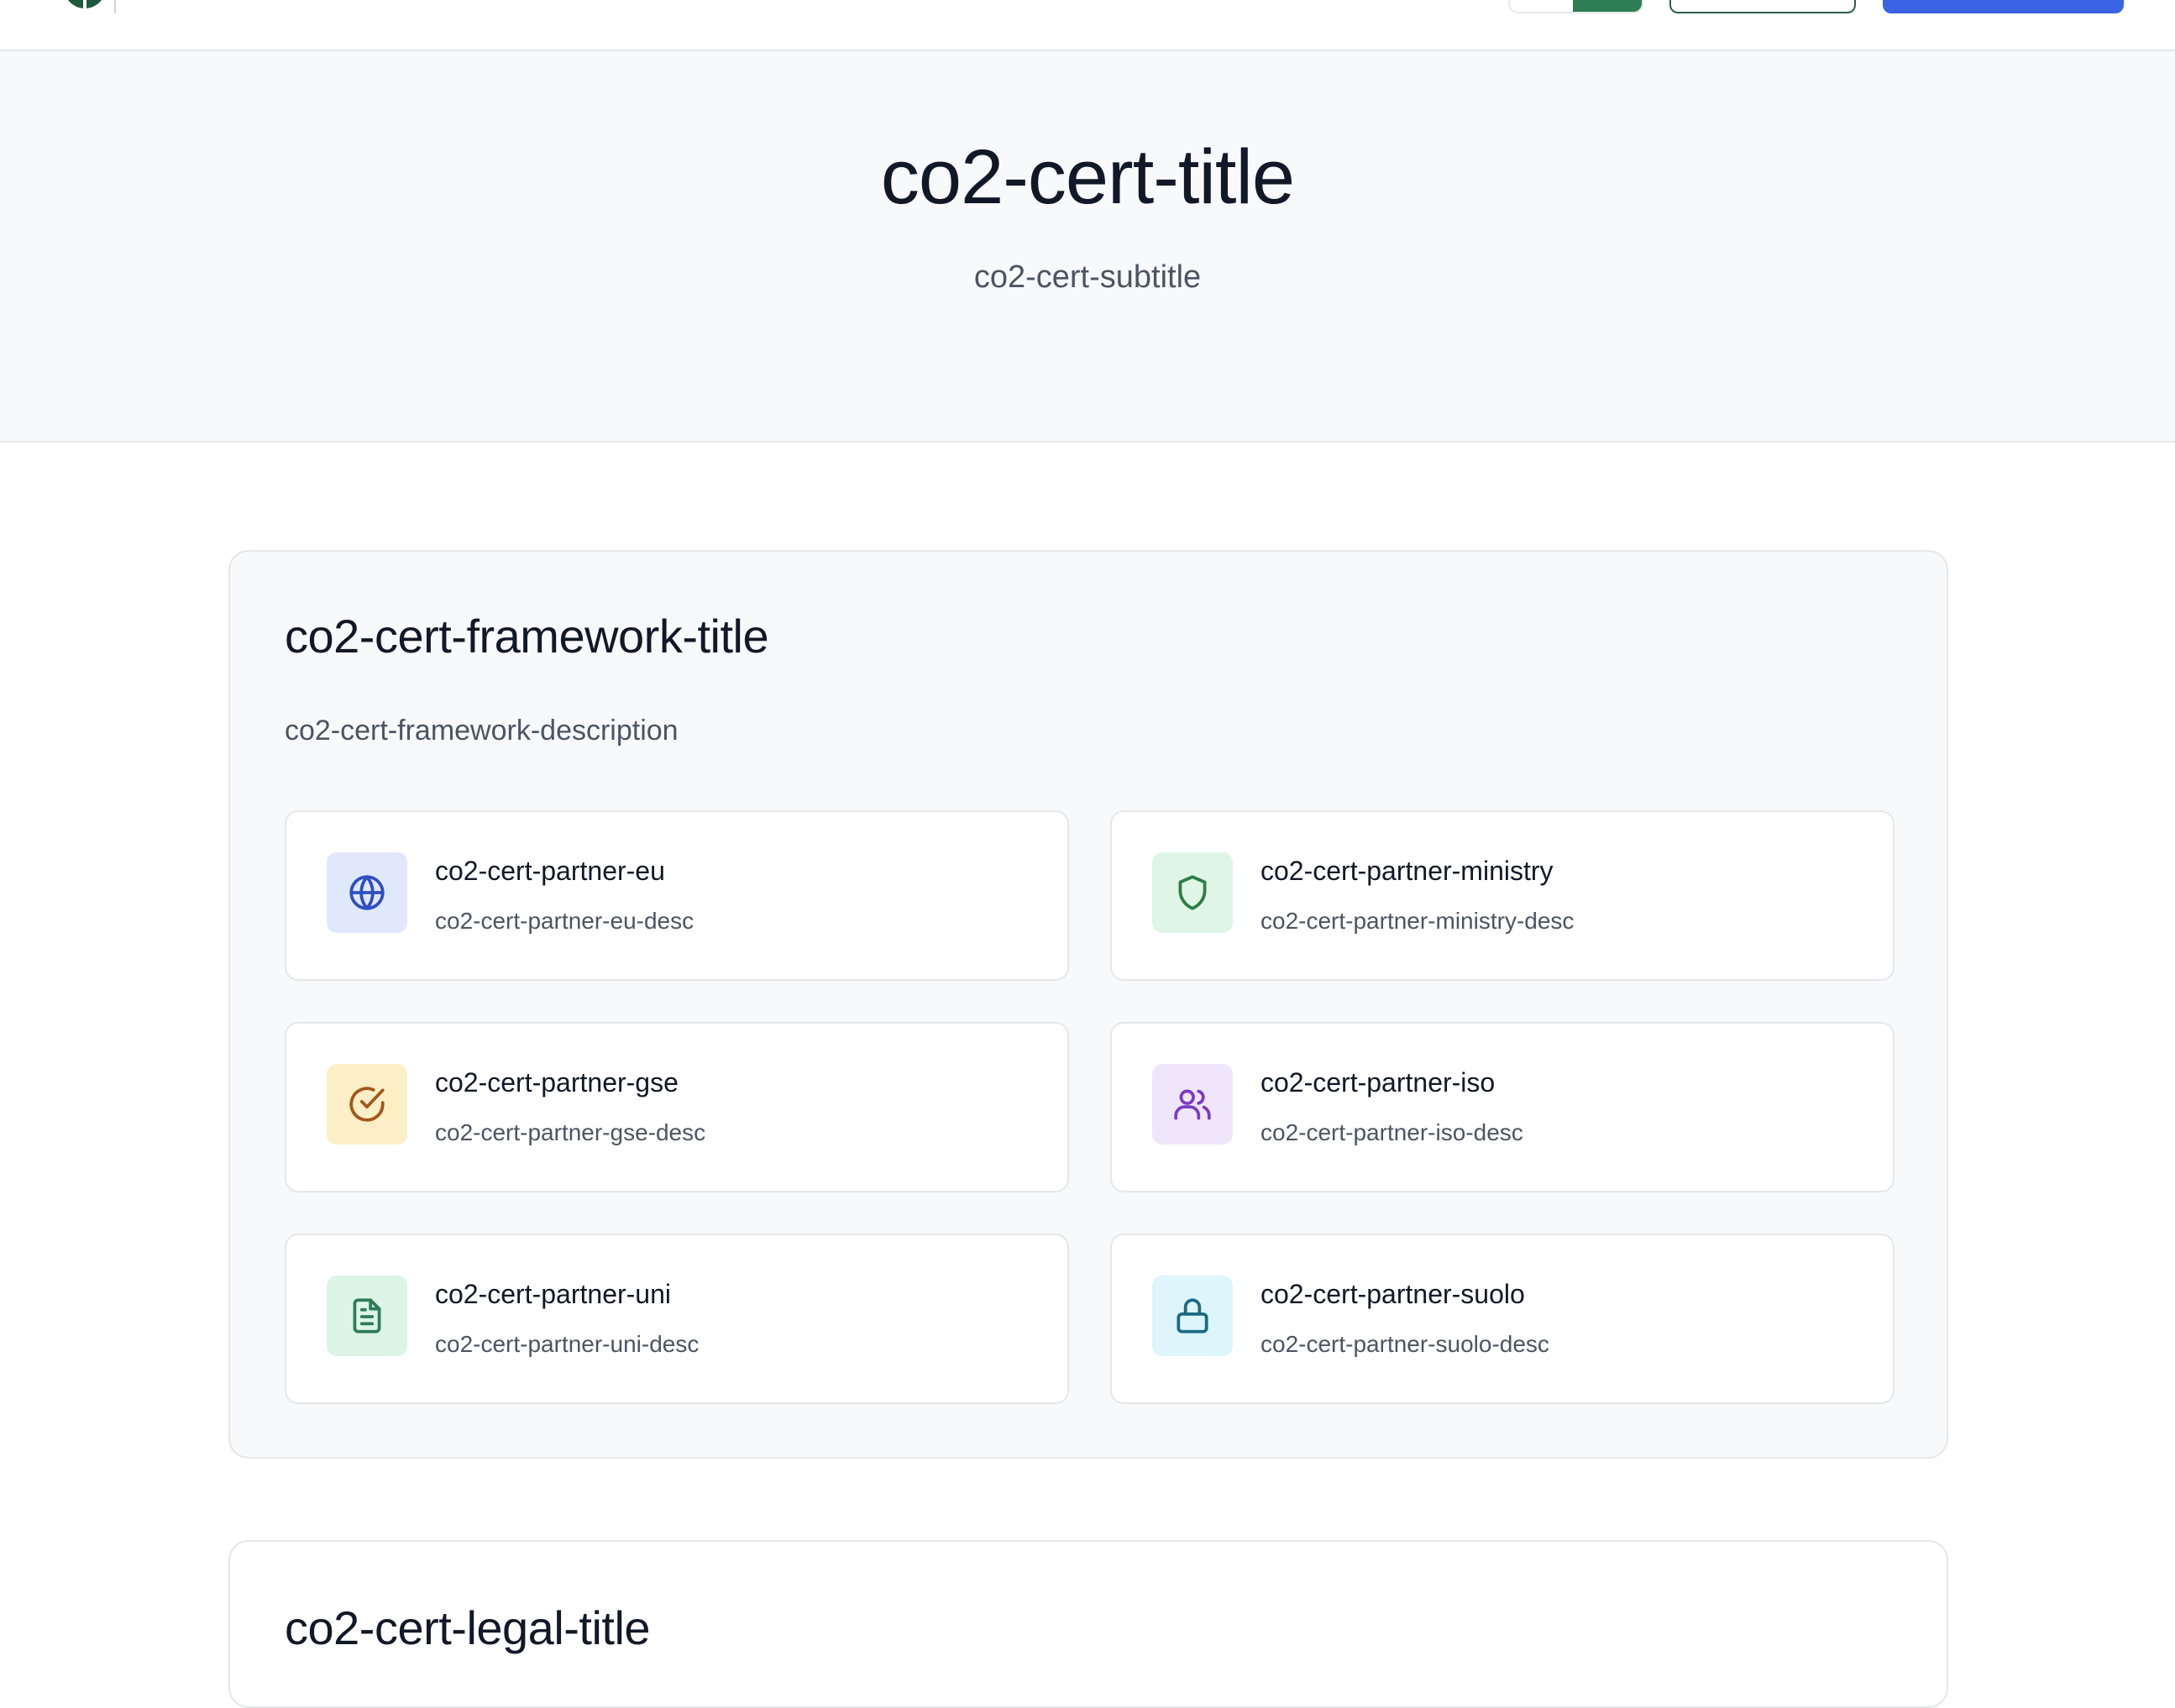 This screenshot has width=2175, height=1708. What do you see at coordinates (468, 1628) in the screenshot?
I see `legal-title: co2-cert-legal-title` at bounding box center [468, 1628].